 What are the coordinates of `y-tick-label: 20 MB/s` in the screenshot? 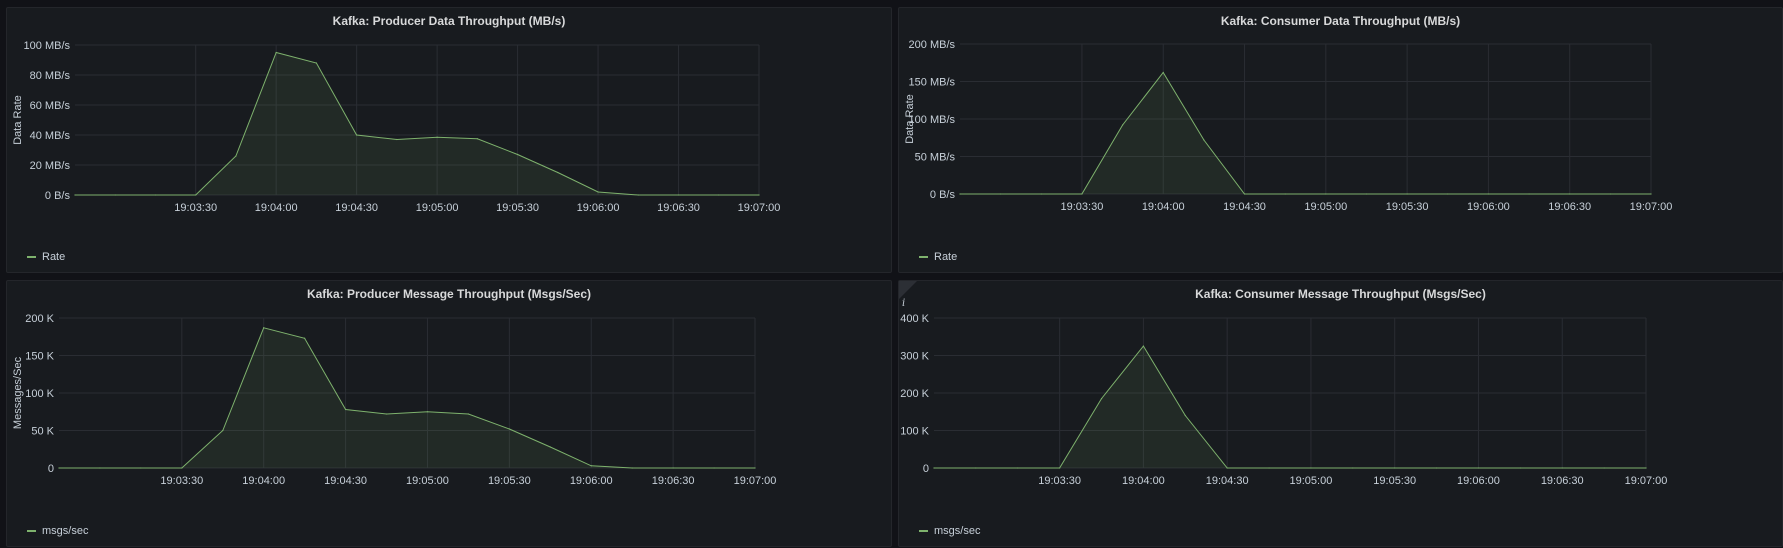 It's located at (50, 166).